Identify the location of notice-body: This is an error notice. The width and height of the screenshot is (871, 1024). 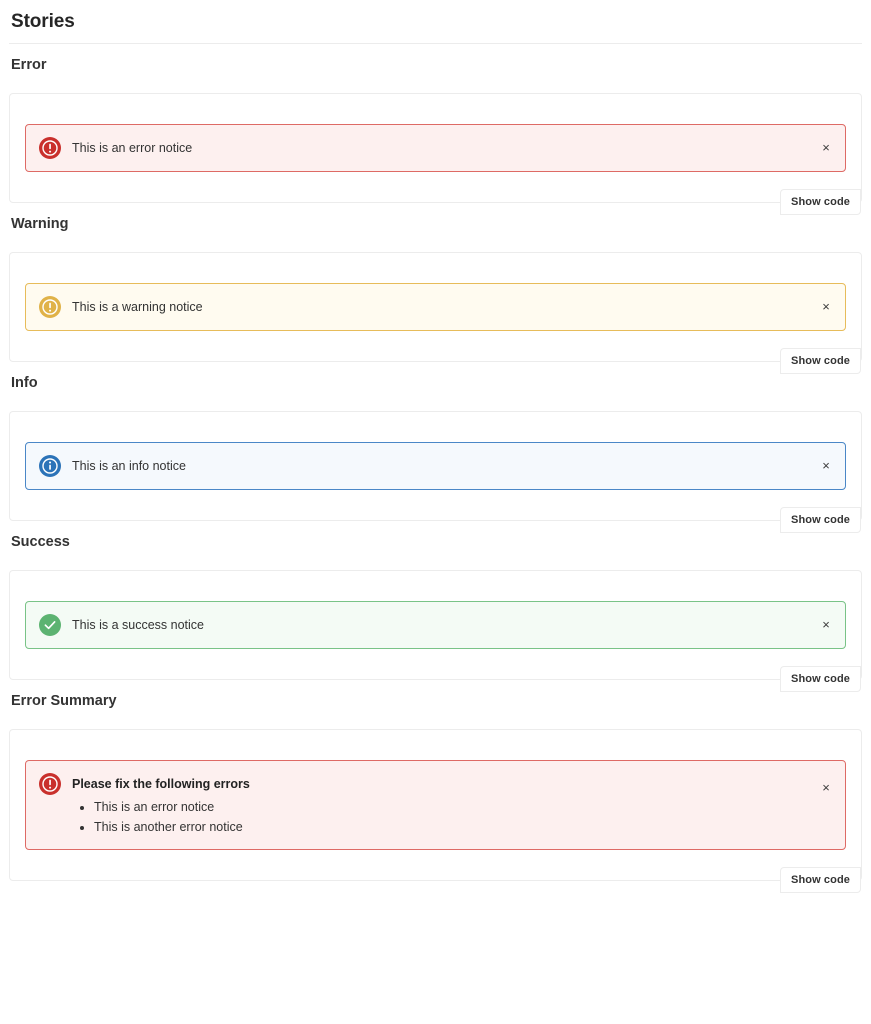
(438, 147).